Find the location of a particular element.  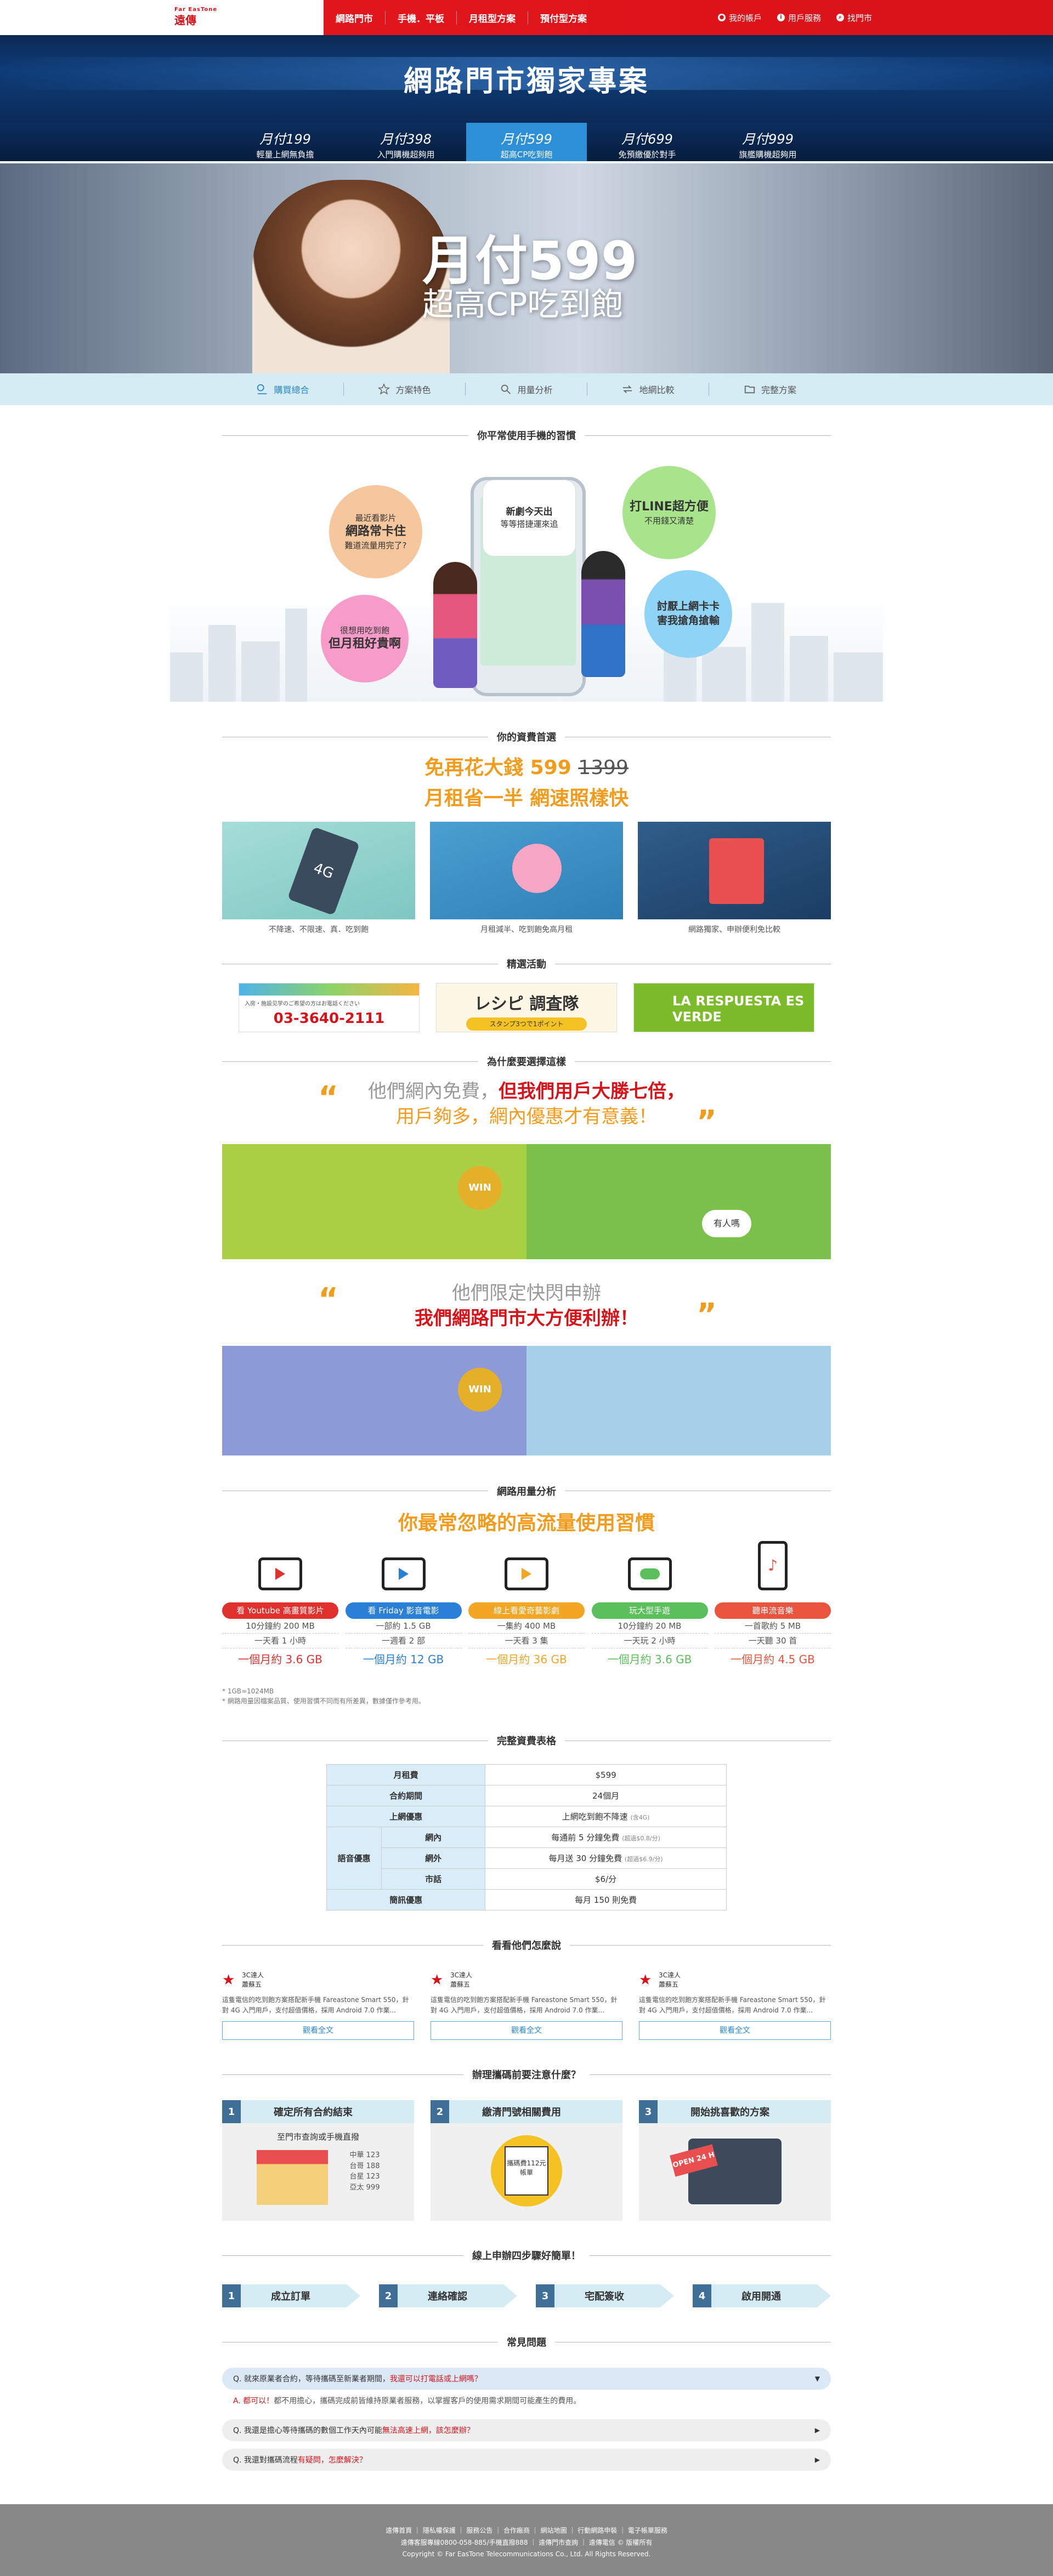

bill-icon: 攜碼費112元 帳單 is located at coordinates (526, 2171).